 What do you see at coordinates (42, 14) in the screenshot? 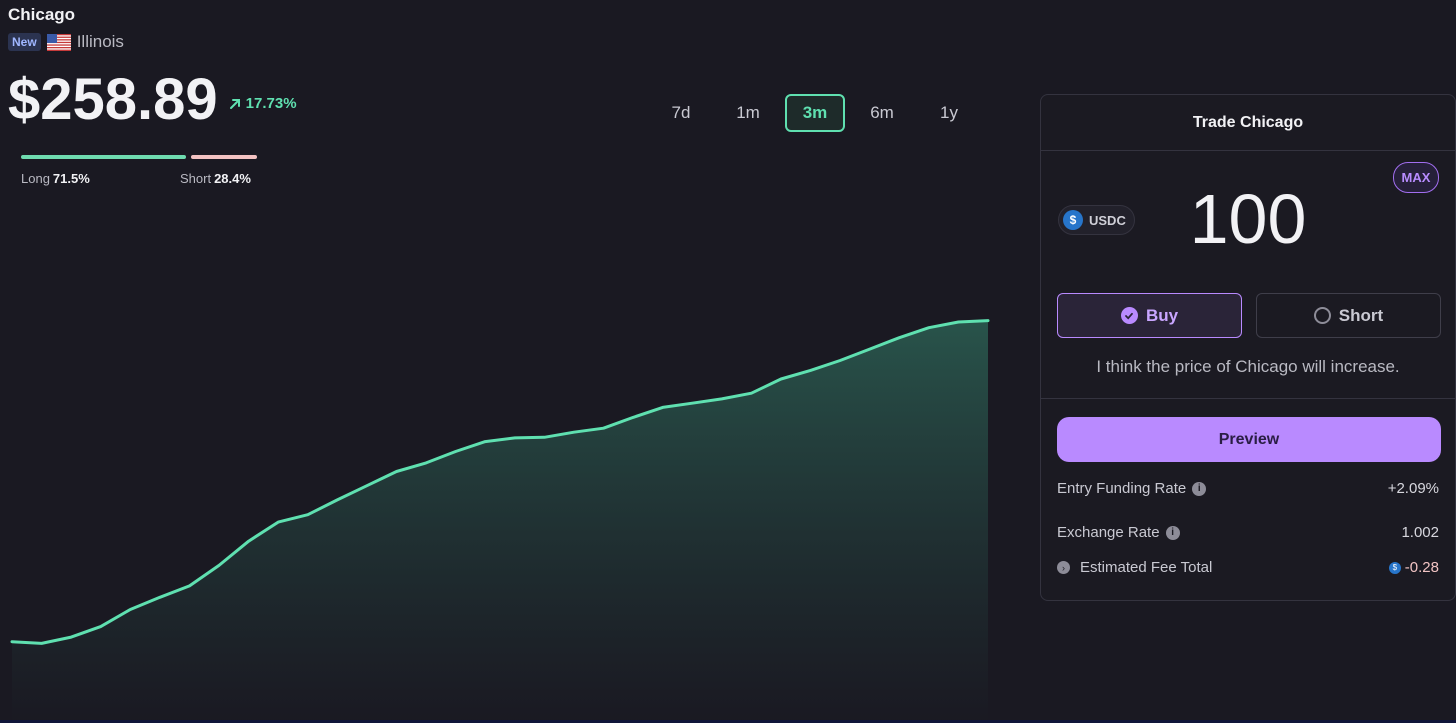
I see `market-title: Chicago` at bounding box center [42, 14].